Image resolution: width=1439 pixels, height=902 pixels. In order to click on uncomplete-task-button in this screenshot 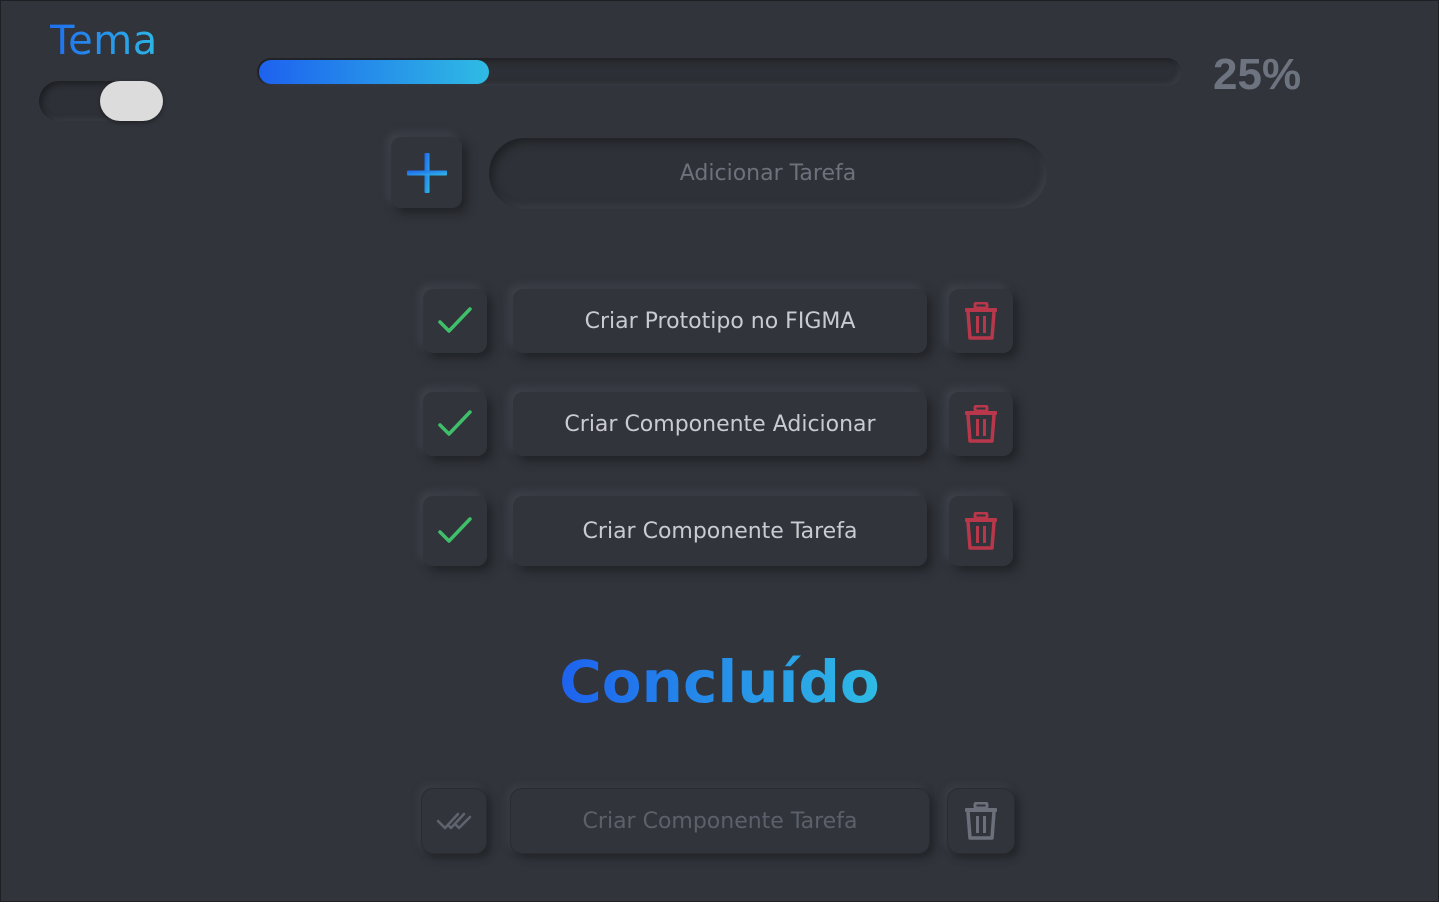, I will do `click(454, 821)`.